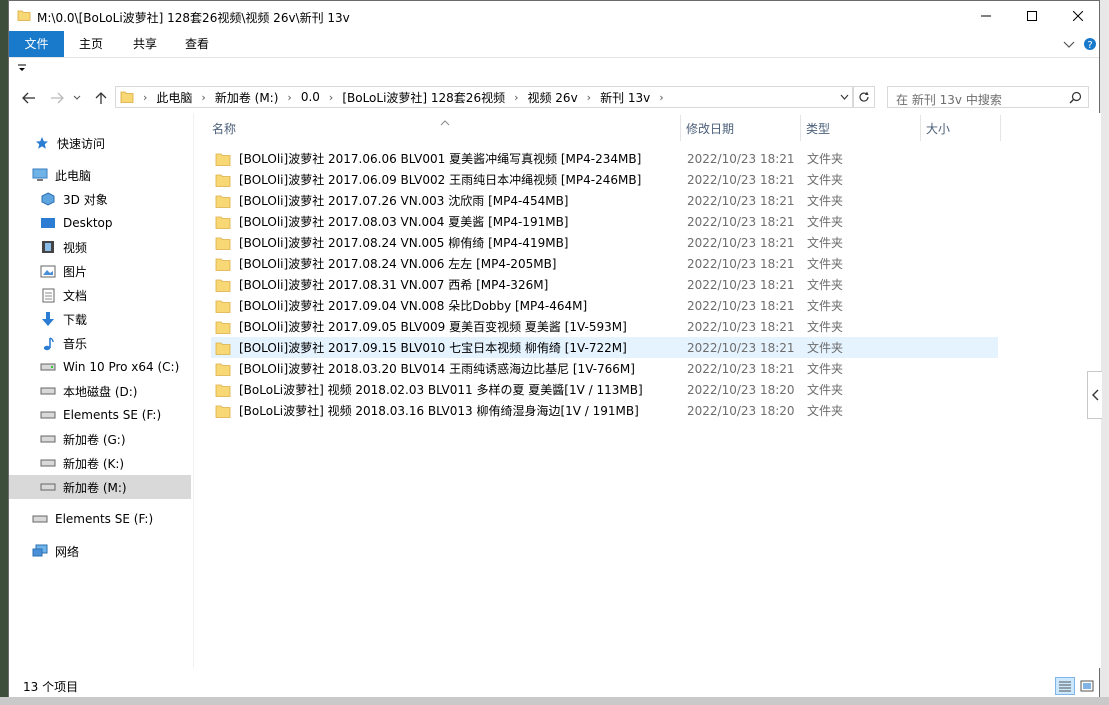  What do you see at coordinates (625, 97) in the screenshot?
I see `breadcrumb-item: 新刊 13v` at bounding box center [625, 97].